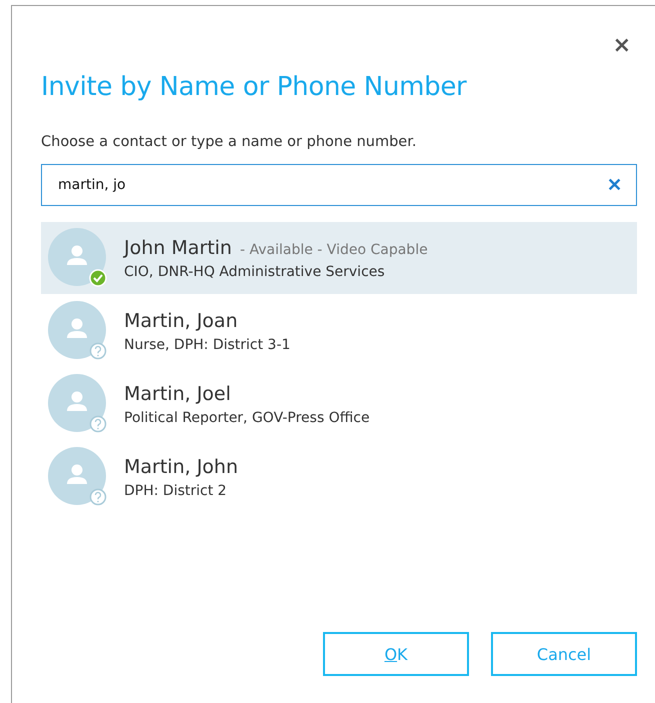 This screenshot has height=703, width=655. Describe the element at coordinates (614, 185) in the screenshot. I see `clear-button: ✕` at that location.